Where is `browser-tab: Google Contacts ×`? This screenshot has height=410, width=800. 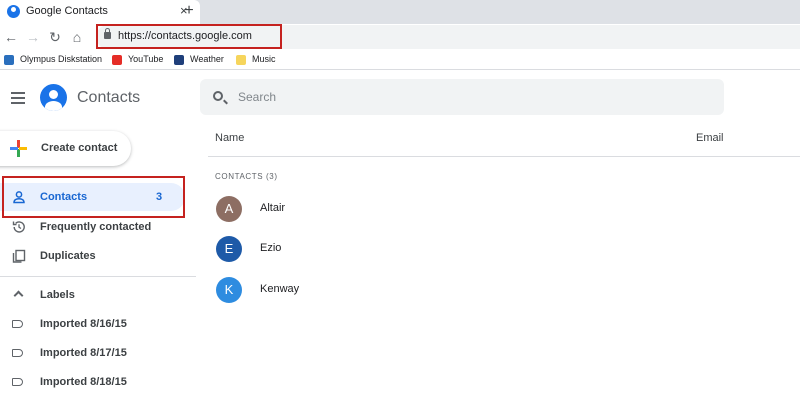 browser-tab: Google Contacts × is located at coordinates (100, 12).